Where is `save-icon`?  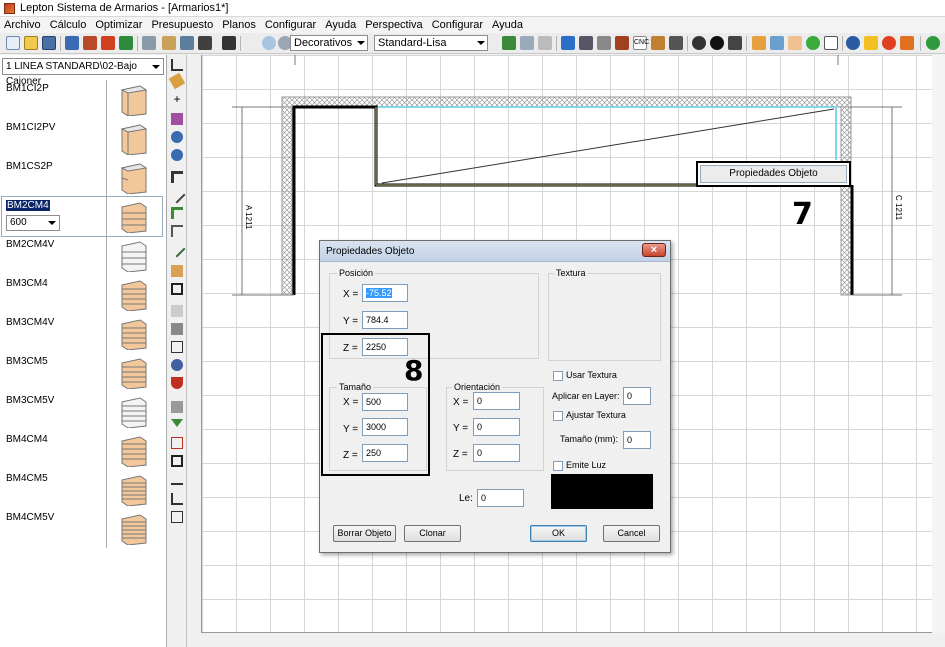
save-icon is located at coordinates (49, 43).